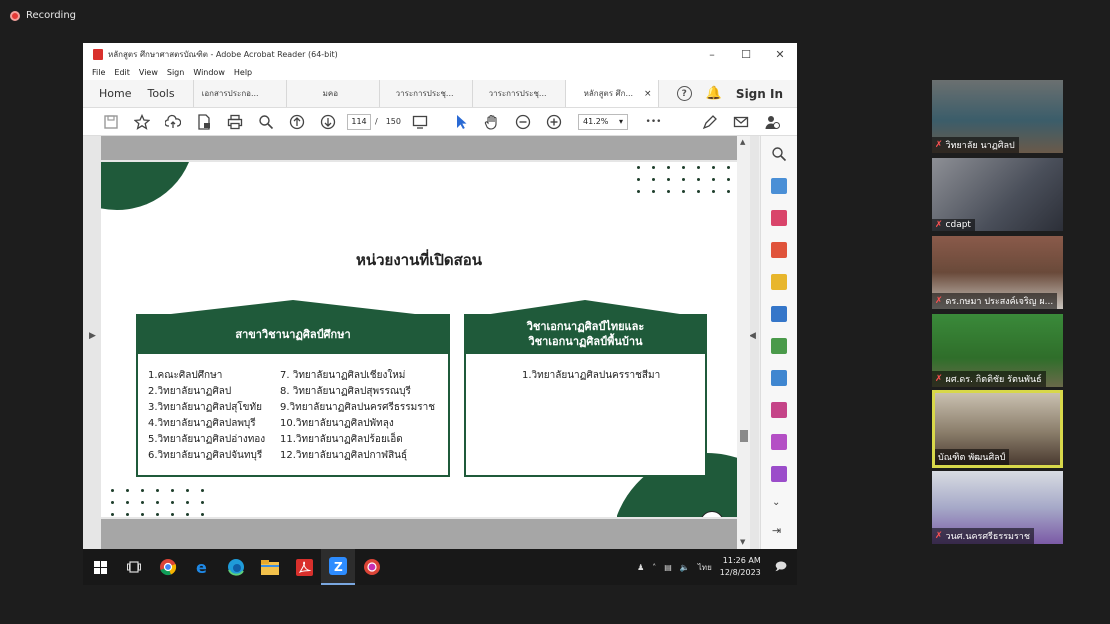 This screenshot has width=1110, height=624. Describe the element at coordinates (997, 350) in the screenshot. I see `participant-tile: ✗ ผศ.ดร. กิตติชัย รัตนพันธ์` at that location.